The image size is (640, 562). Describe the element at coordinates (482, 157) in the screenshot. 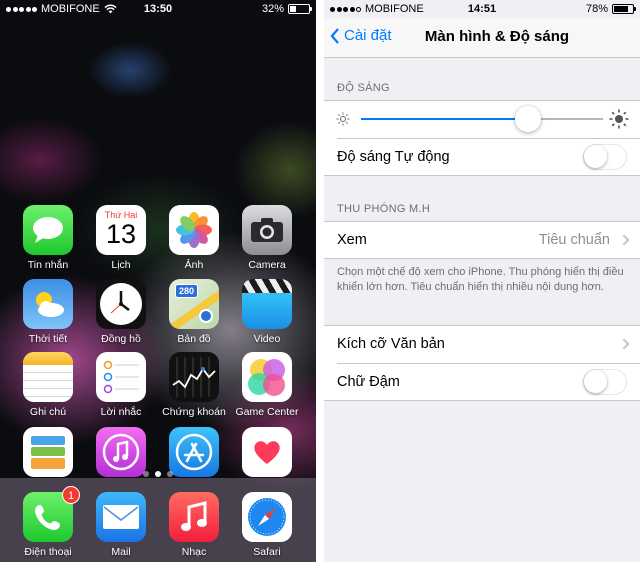

I see `auto-brightness-row: Độ sáng Tự động` at that location.